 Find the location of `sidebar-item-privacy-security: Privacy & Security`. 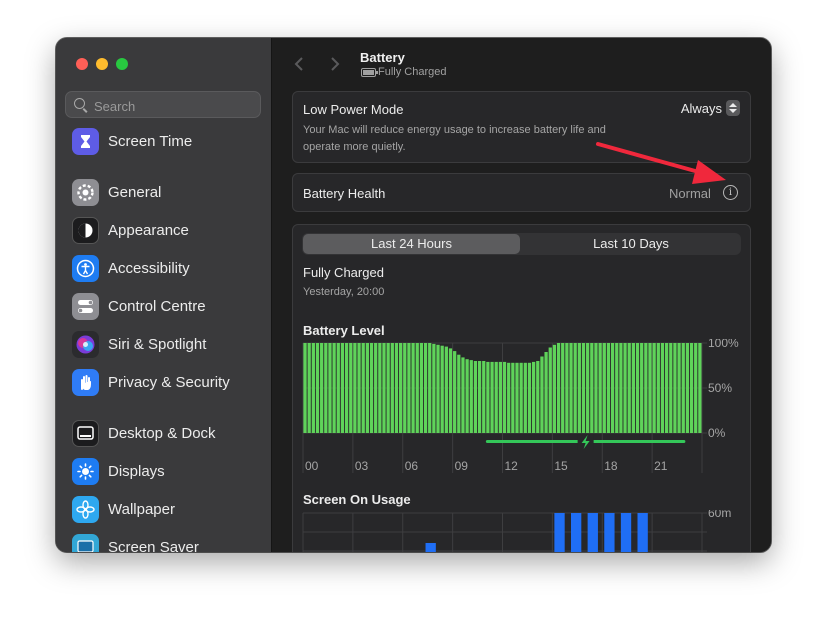

sidebar-item-privacy-security: Privacy & Security is located at coordinates (167, 383).